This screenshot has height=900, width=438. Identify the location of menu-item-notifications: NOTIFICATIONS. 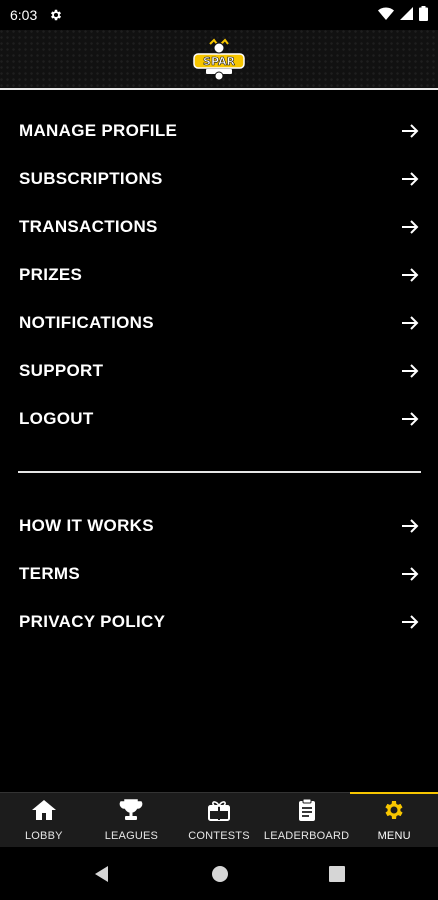
(219, 323).